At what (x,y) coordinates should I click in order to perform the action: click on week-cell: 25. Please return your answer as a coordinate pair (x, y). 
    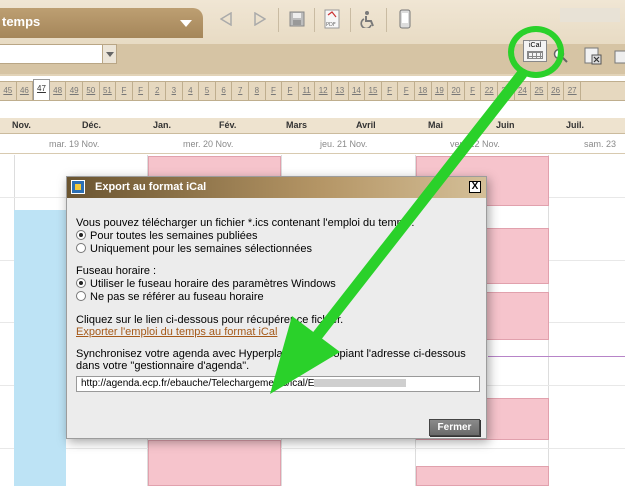
    Looking at the image, I should click on (539, 91).